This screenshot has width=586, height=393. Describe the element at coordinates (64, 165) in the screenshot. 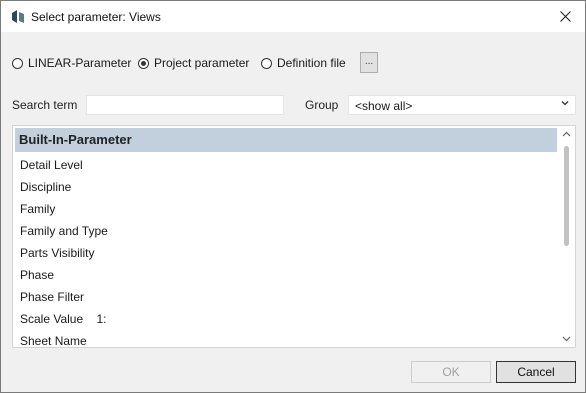

I see `list-item: Detail Level` at that location.